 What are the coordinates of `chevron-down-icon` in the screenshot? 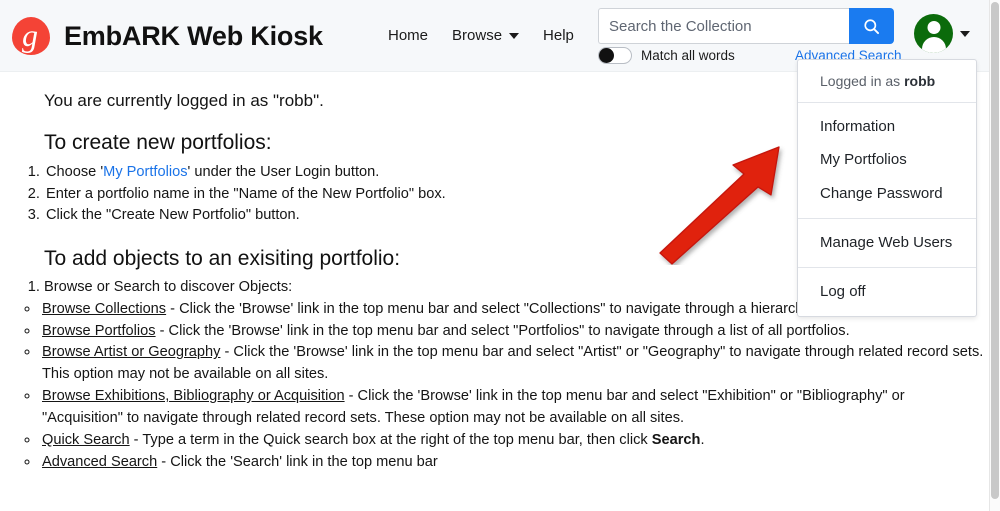 It's located at (514, 35).